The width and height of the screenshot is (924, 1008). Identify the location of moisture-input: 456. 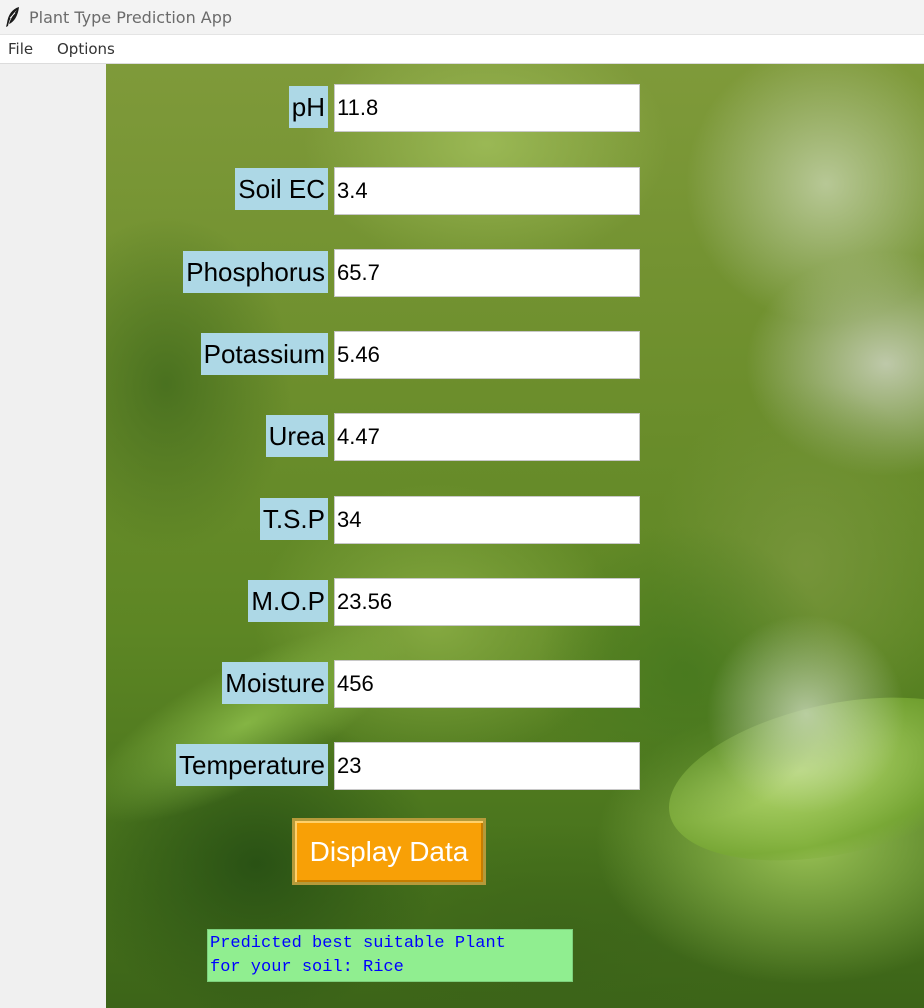
(487, 684).